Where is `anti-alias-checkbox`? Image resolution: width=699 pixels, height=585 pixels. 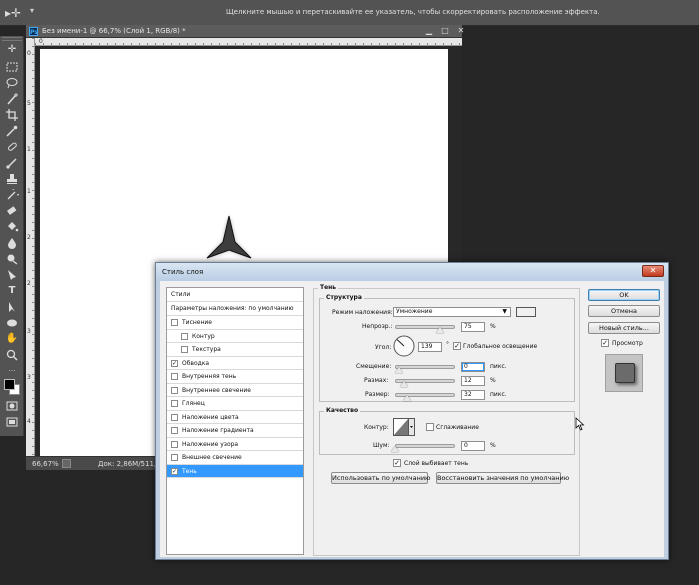 anti-alias-checkbox is located at coordinates (430, 427).